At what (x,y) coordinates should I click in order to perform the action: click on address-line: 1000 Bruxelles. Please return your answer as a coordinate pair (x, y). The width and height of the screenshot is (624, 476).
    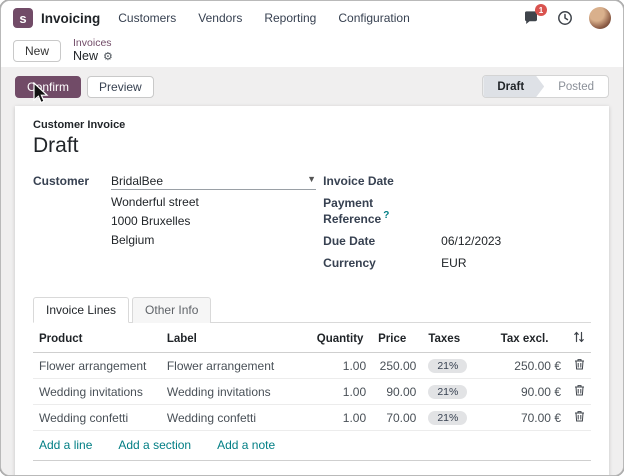
    Looking at the image, I should click on (151, 221).